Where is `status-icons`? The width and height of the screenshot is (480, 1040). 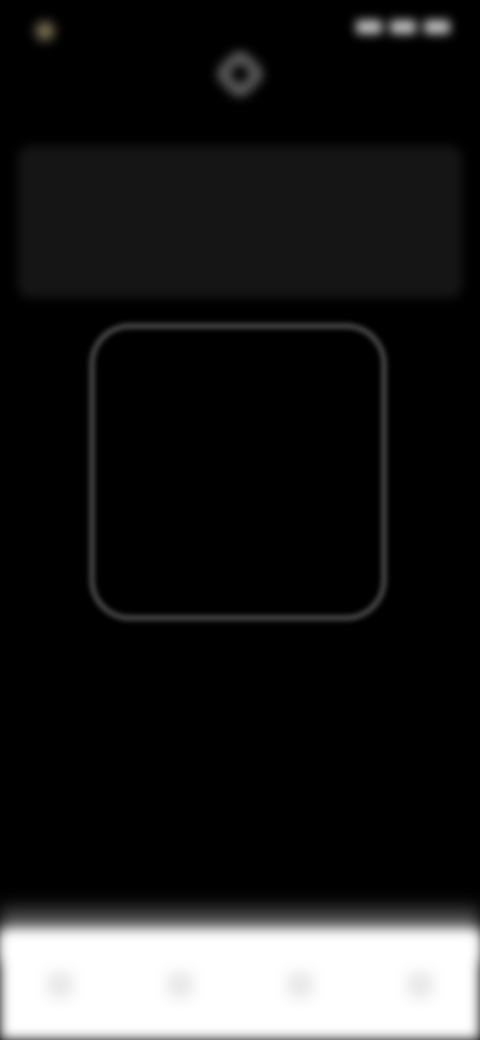
status-icons is located at coordinates (403, 27).